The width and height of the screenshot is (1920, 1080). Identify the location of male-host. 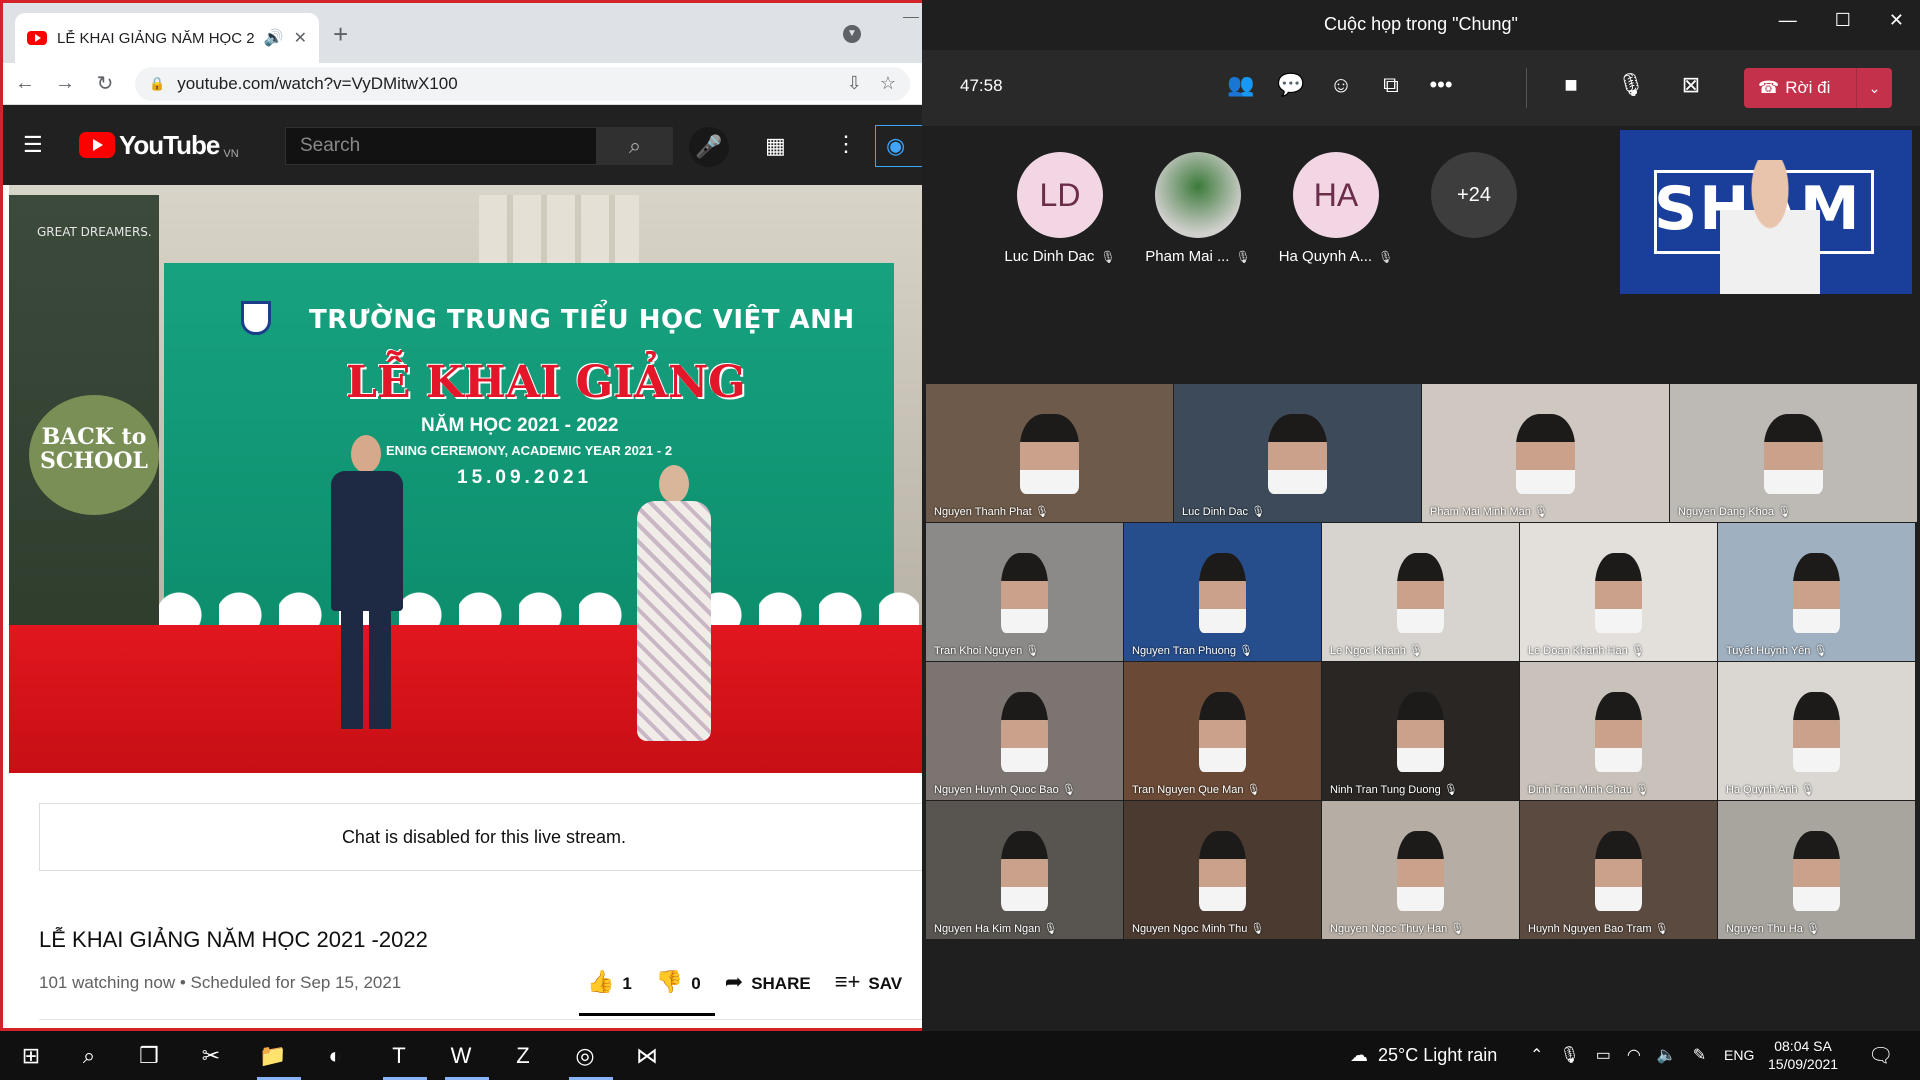
(367, 585).